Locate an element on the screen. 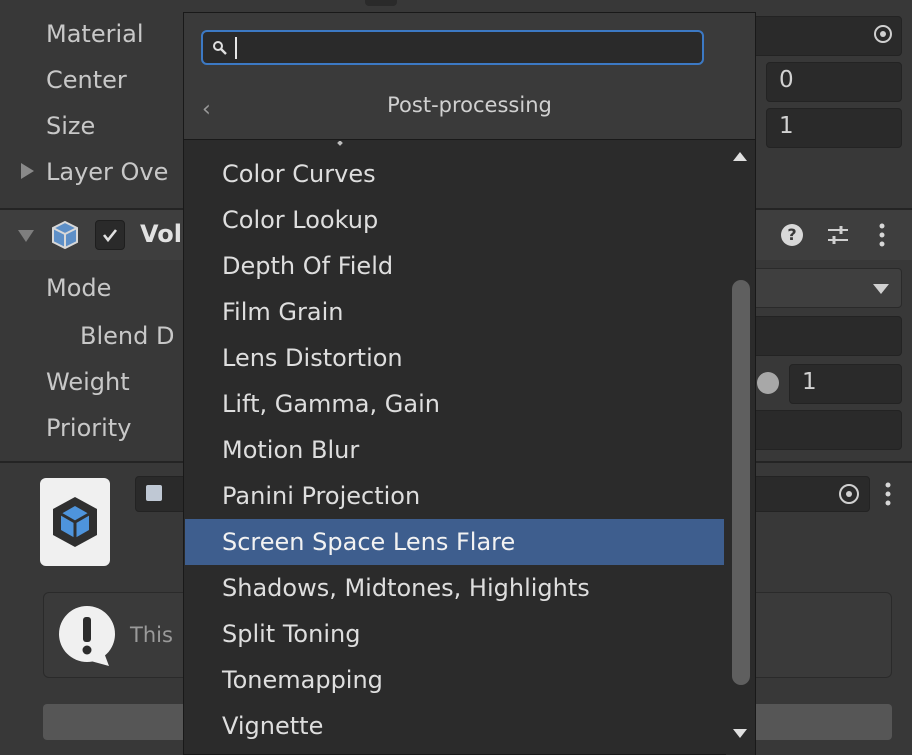 The image size is (912, 755). list-item-selected: Screen Space Lens Flare is located at coordinates (454, 542).